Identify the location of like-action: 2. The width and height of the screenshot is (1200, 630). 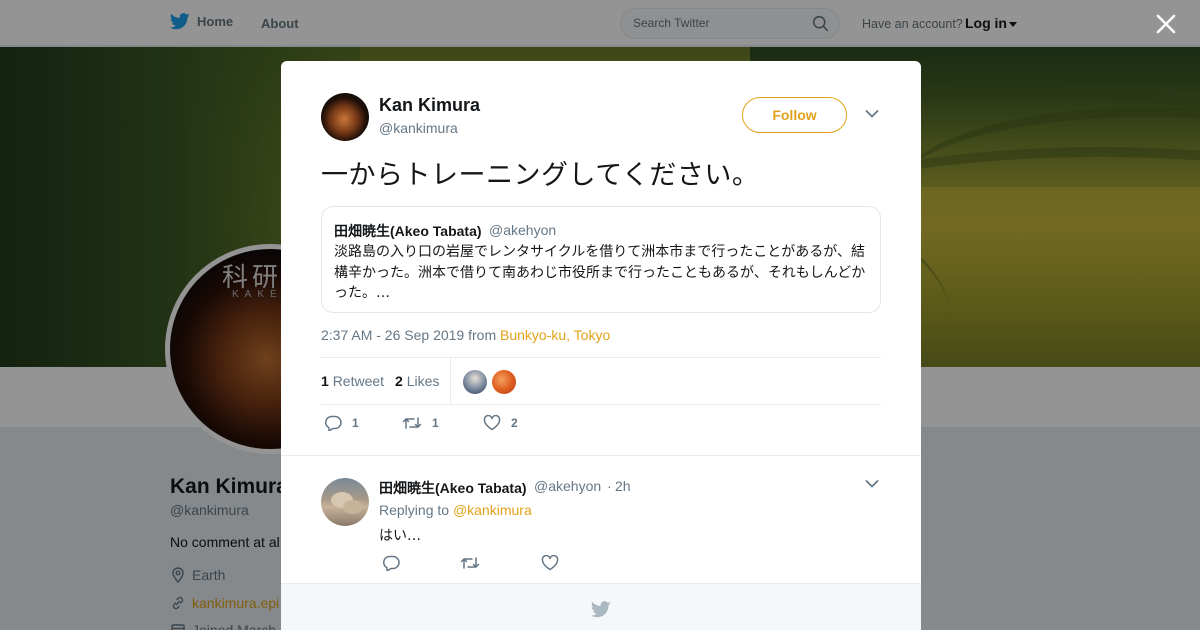
(500, 423).